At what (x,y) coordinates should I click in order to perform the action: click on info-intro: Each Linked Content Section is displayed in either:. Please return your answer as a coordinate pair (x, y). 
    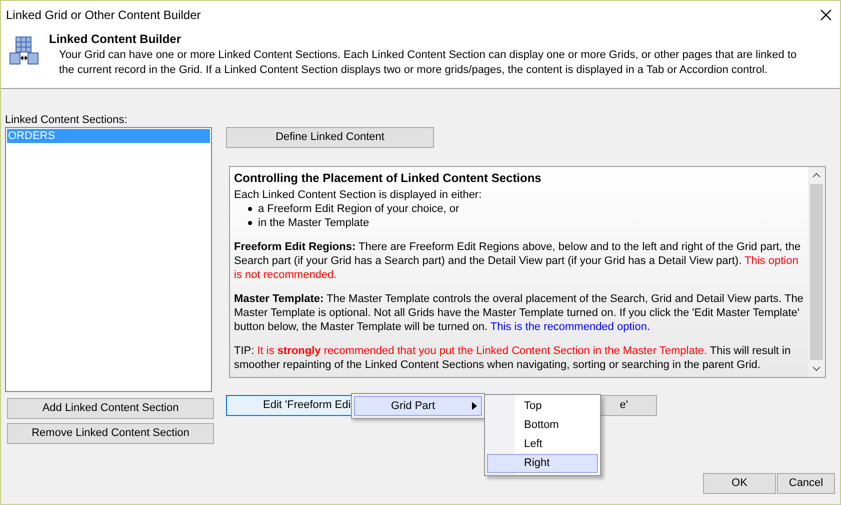
    Looking at the image, I should click on (358, 195).